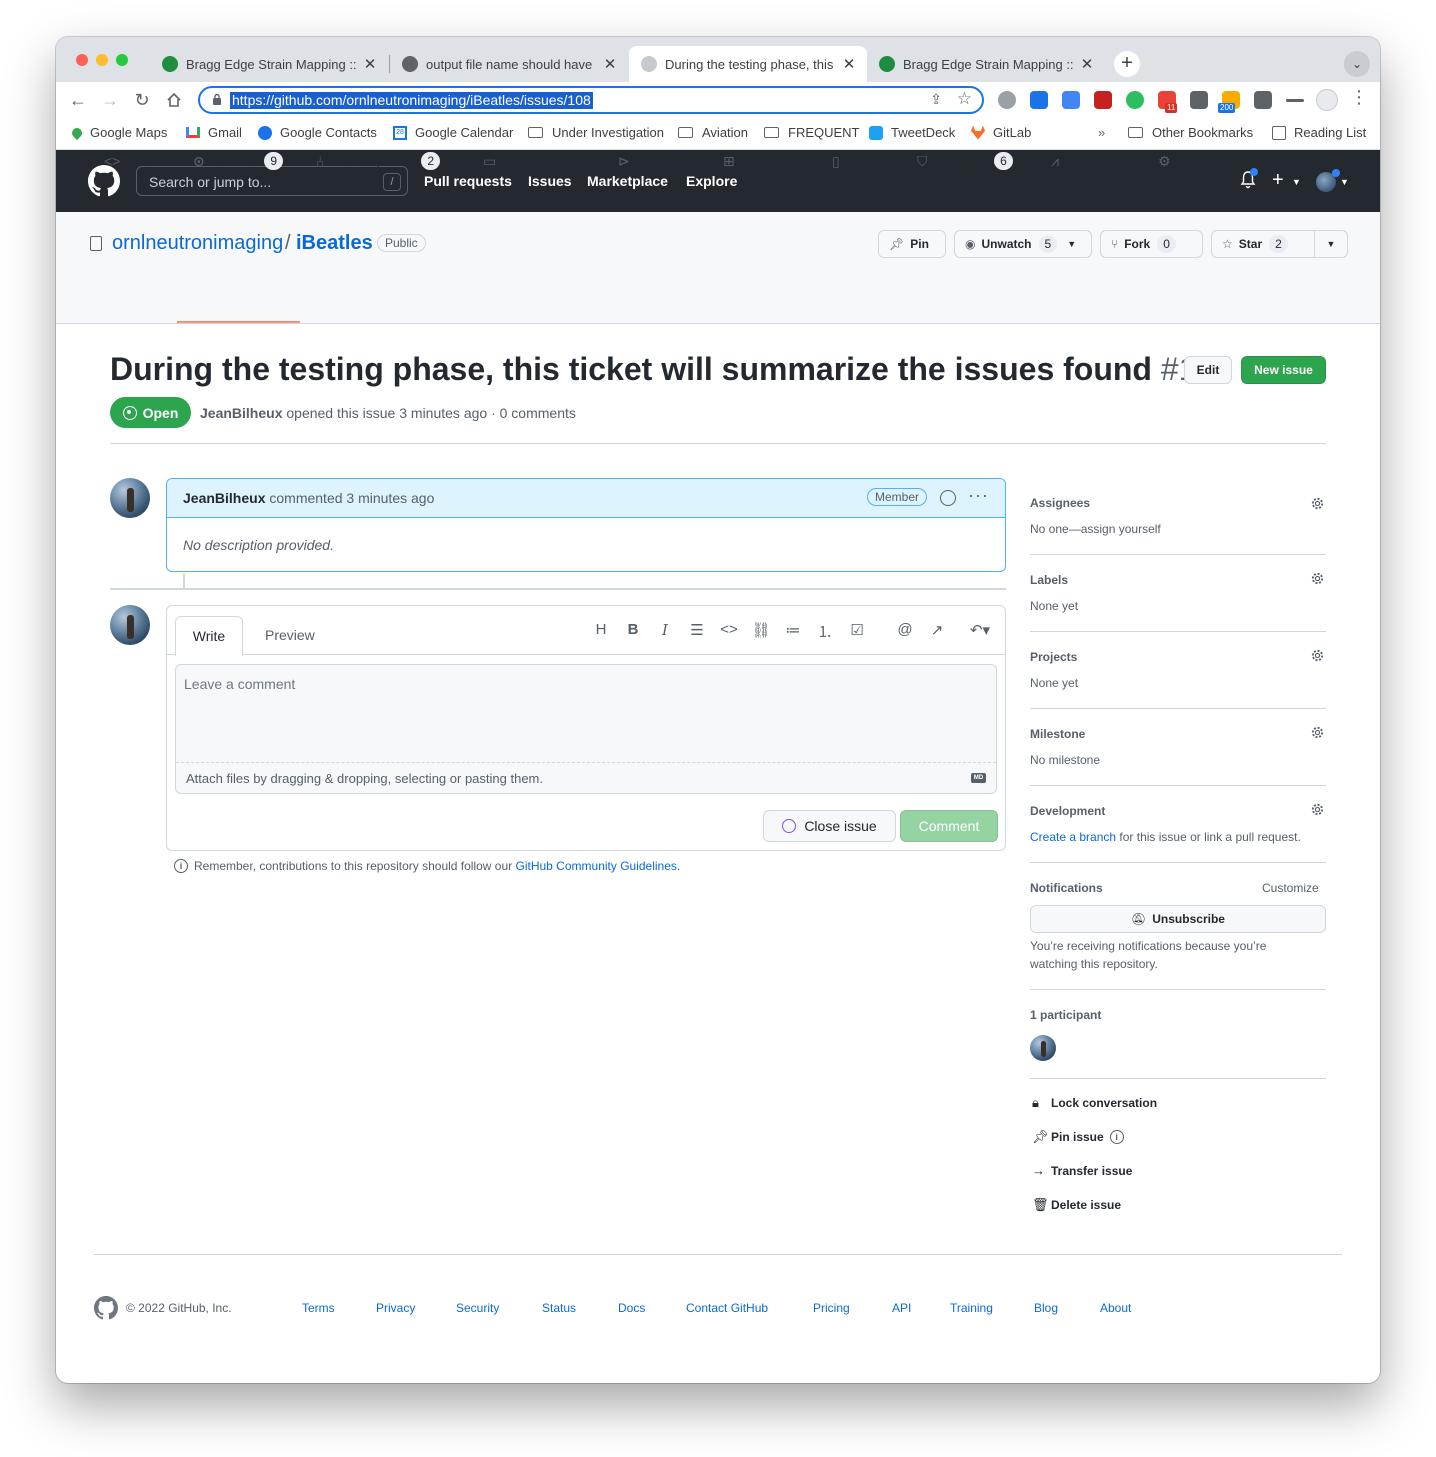  I want to click on puzzle-icon, so click(1263, 100).